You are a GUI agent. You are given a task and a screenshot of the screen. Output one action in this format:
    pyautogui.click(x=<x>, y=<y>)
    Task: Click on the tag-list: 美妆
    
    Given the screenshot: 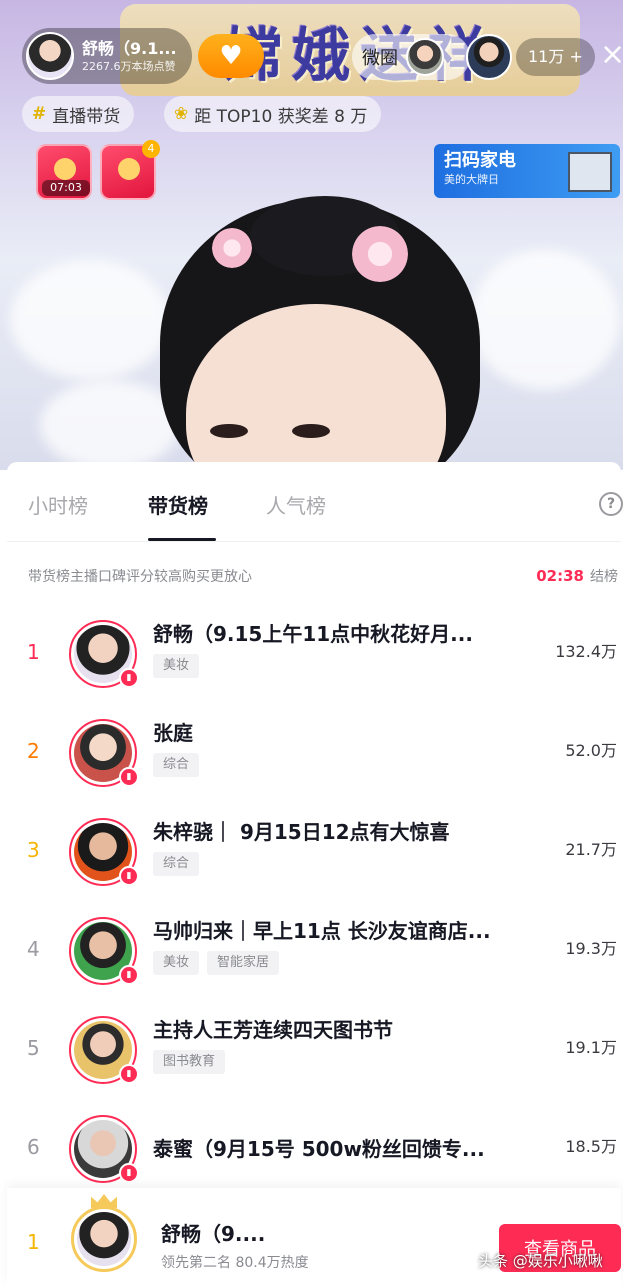 What is the action you would take?
    pyautogui.click(x=176, y=666)
    